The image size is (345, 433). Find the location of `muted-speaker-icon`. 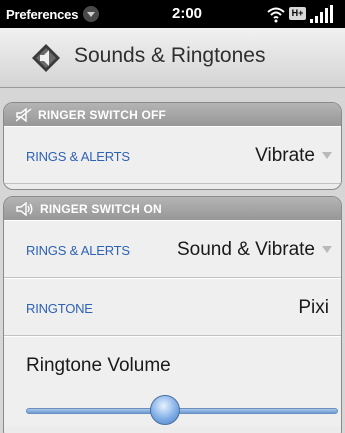

muted-speaker-icon is located at coordinates (24, 114).